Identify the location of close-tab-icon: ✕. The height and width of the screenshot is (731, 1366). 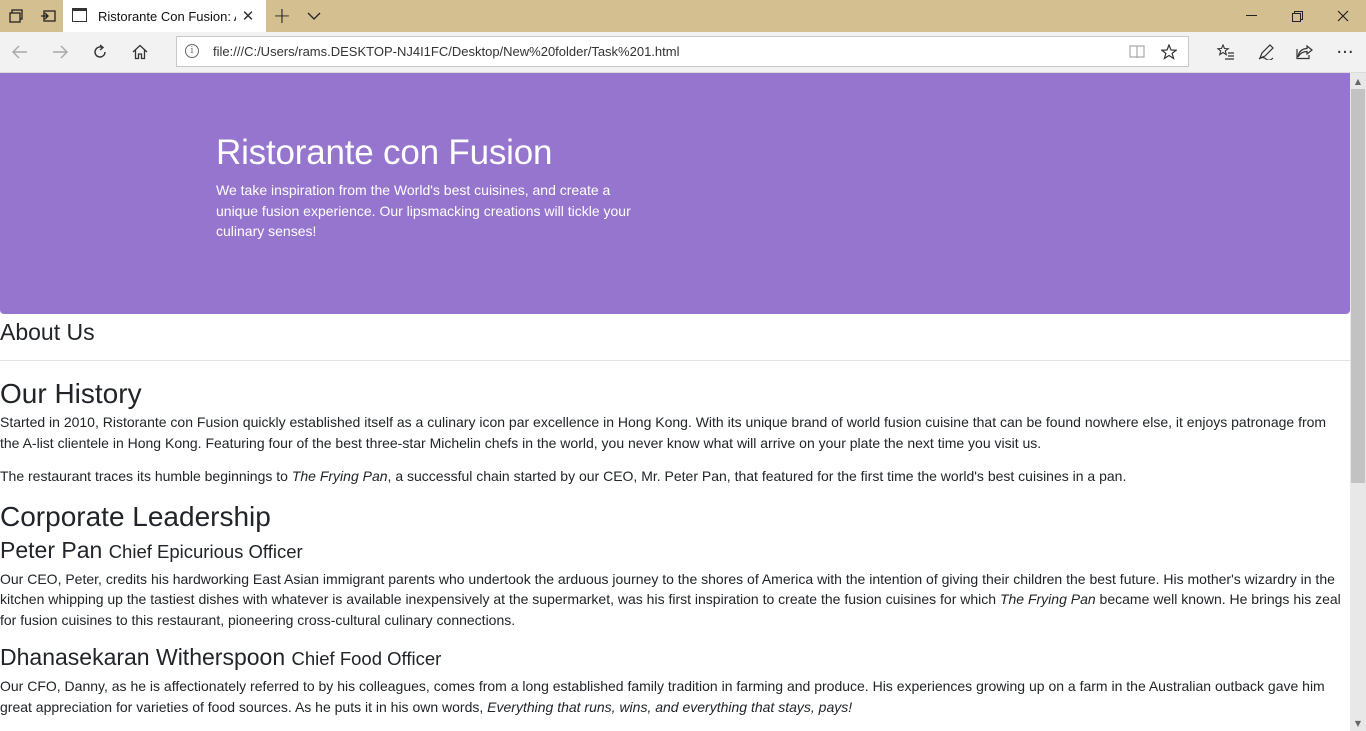
(248, 16).